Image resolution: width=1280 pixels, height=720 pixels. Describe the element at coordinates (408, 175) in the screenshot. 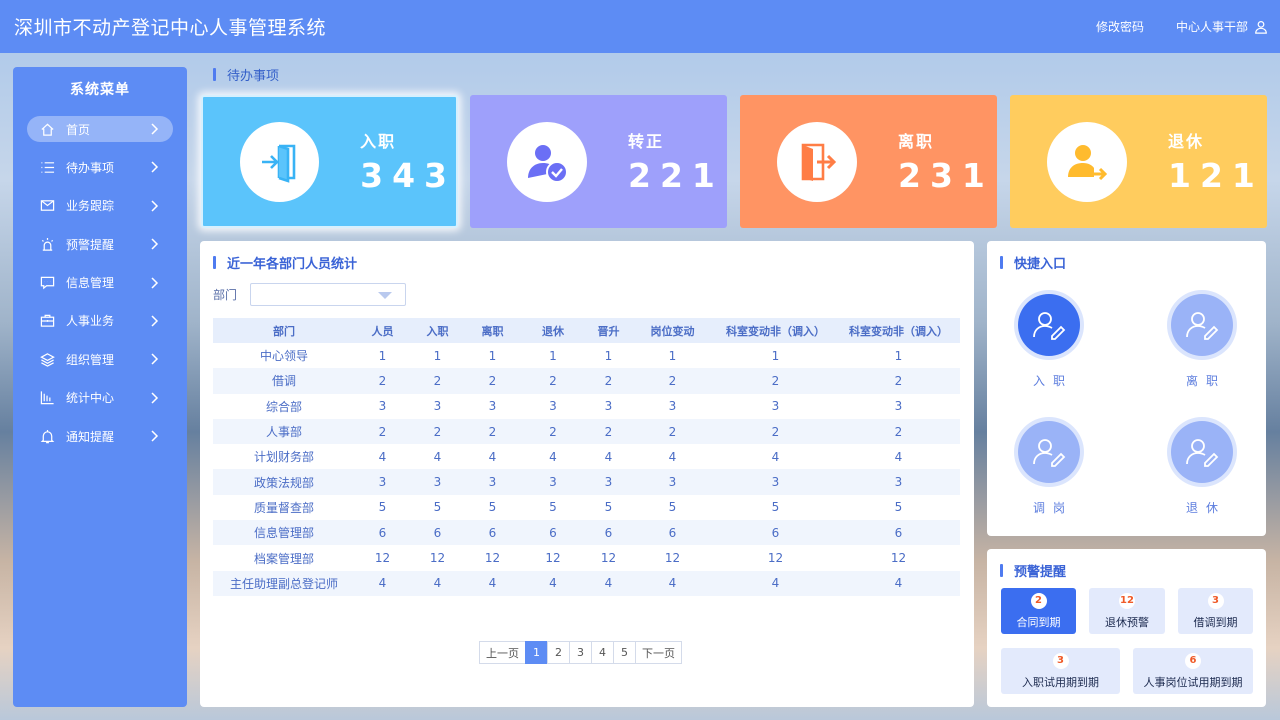

I see `stat-value: 343` at that location.